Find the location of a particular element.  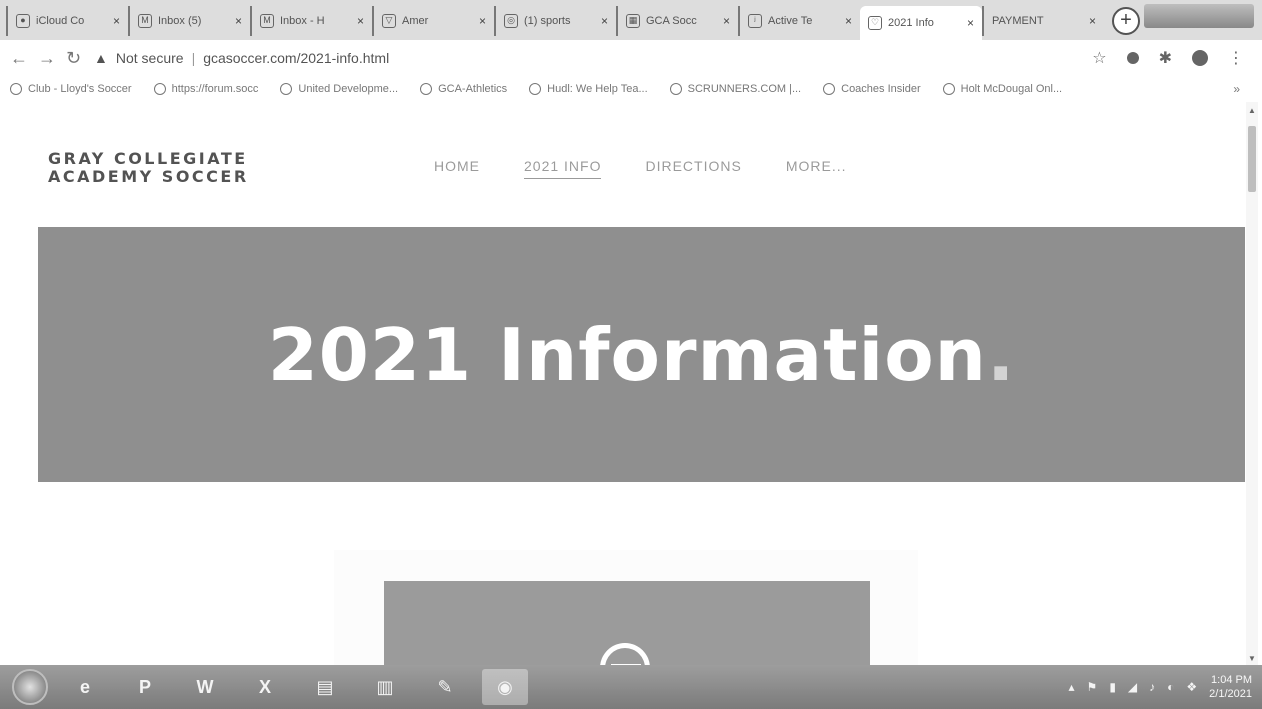

dropbox-icon: ❖ is located at coordinates (1191, 687).